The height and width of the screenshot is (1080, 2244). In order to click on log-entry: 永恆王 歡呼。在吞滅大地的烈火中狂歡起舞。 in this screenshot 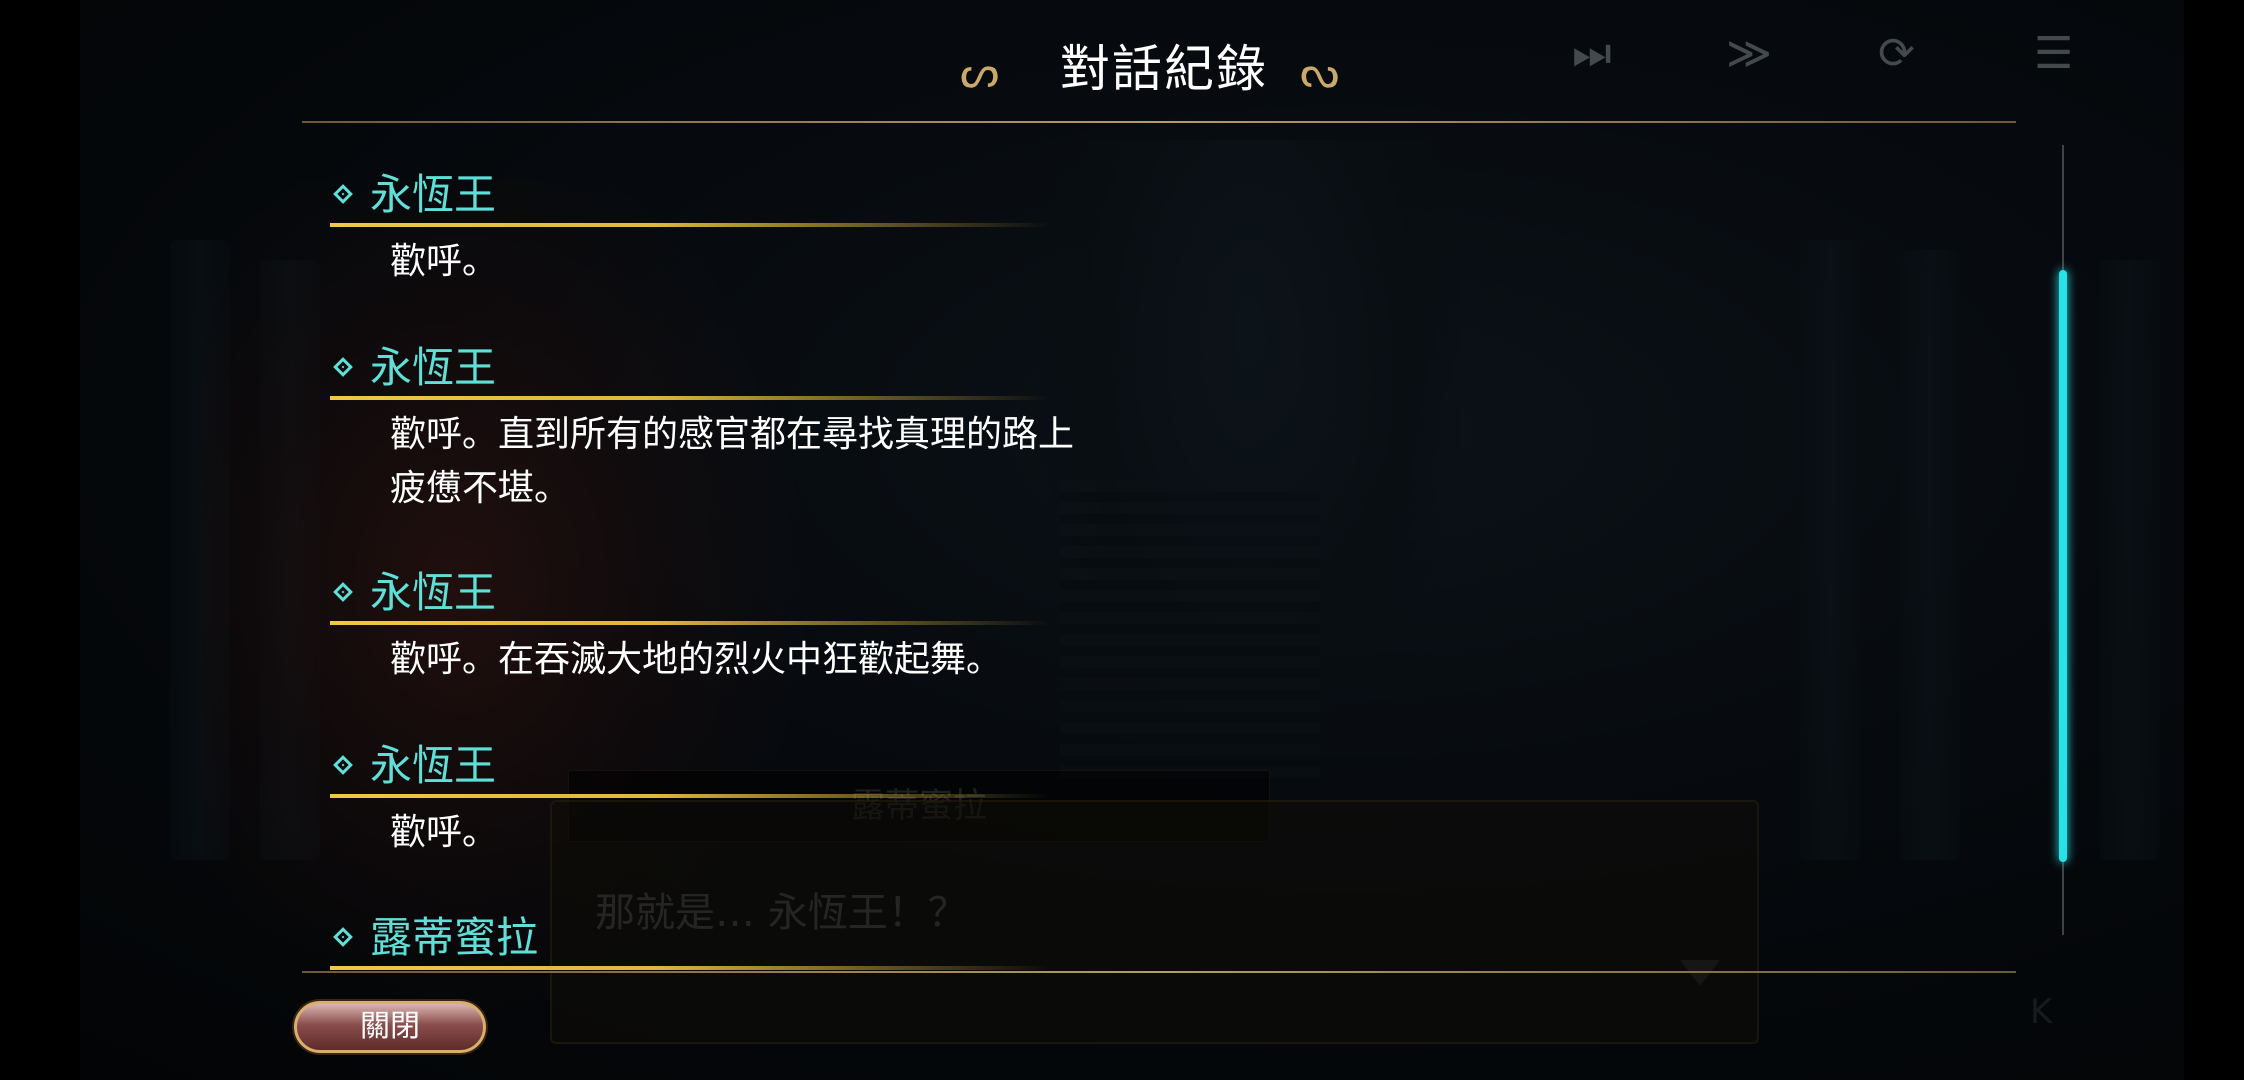, I will do `click(830, 625)`.